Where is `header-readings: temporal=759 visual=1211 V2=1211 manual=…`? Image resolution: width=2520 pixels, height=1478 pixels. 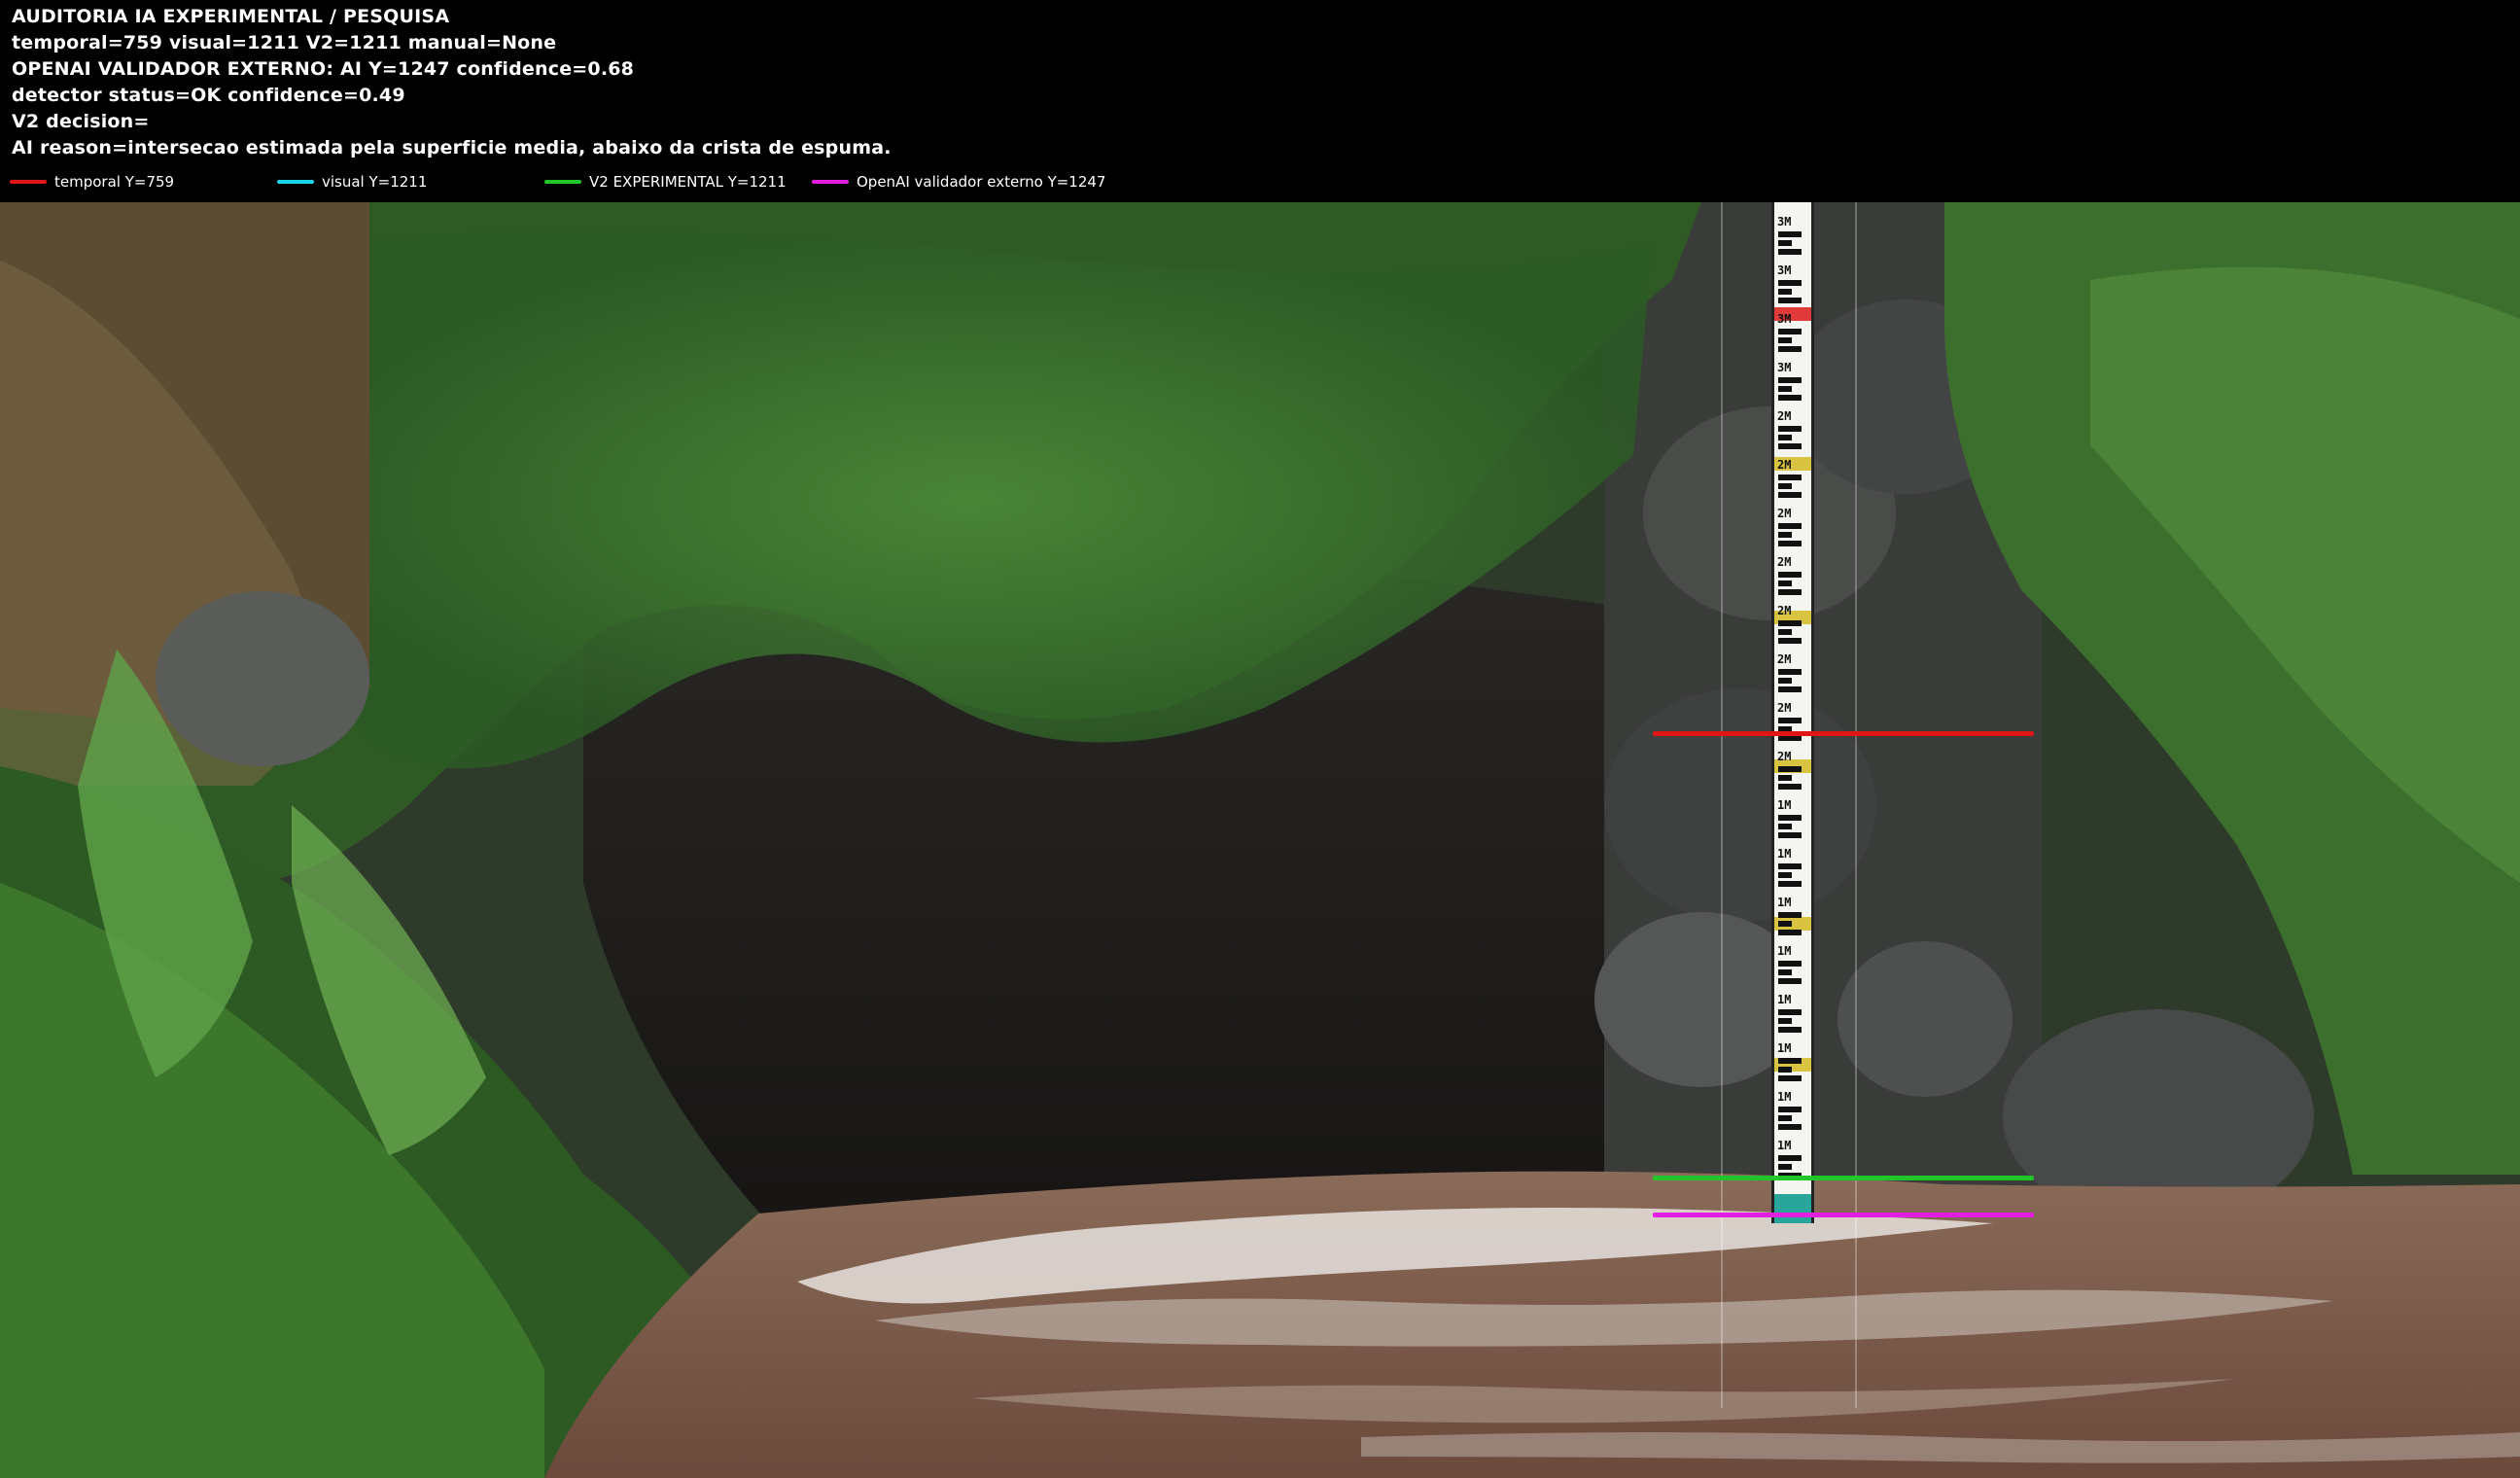
header-readings: temporal=759 visual=1211 V2=1211 manual=… is located at coordinates (284, 42).